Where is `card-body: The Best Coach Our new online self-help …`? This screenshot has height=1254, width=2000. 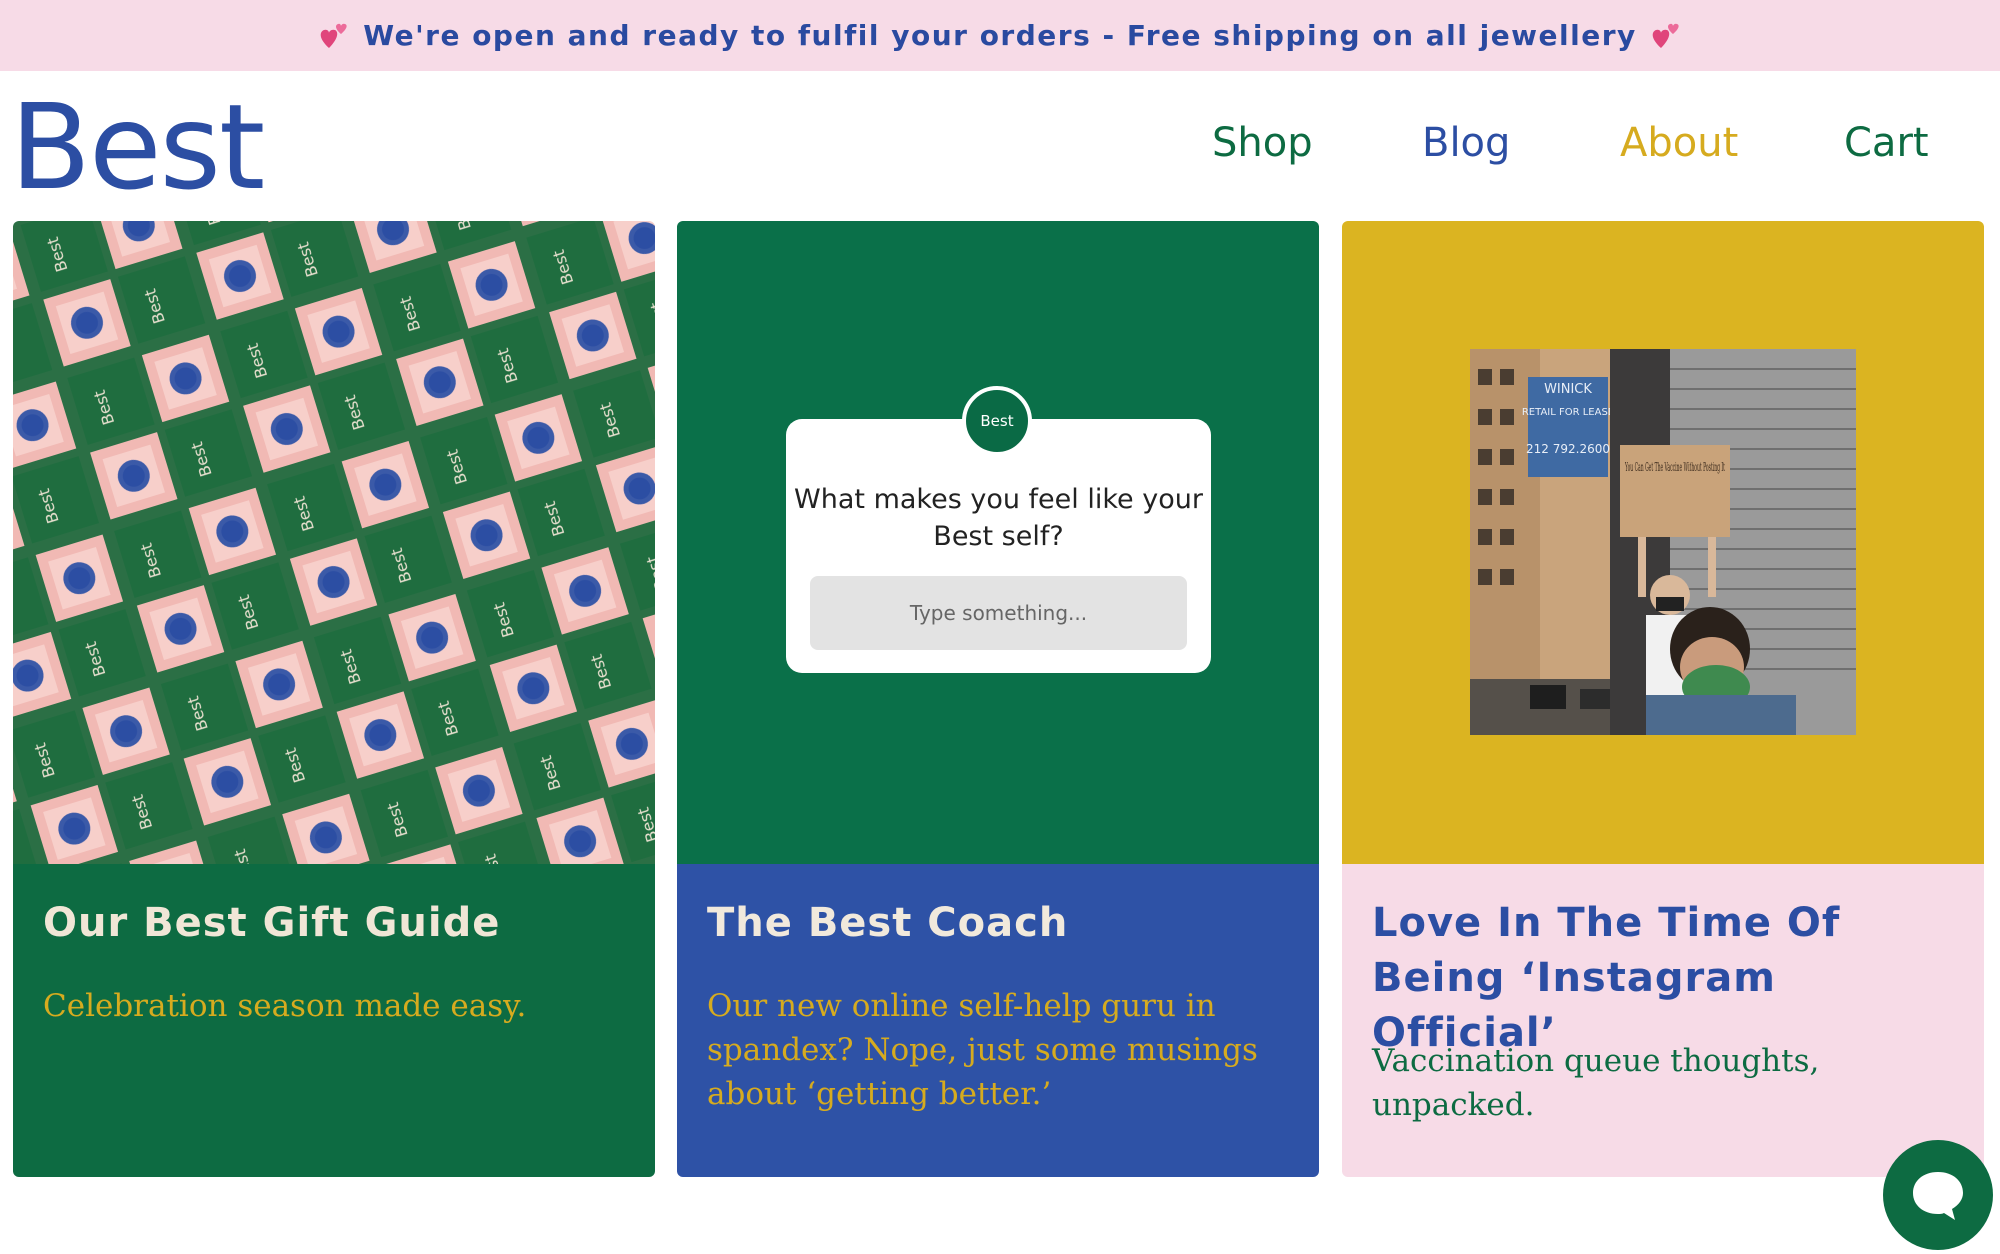
card-body: The Best Coach Our new online self-help … is located at coordinates (998, 1020).